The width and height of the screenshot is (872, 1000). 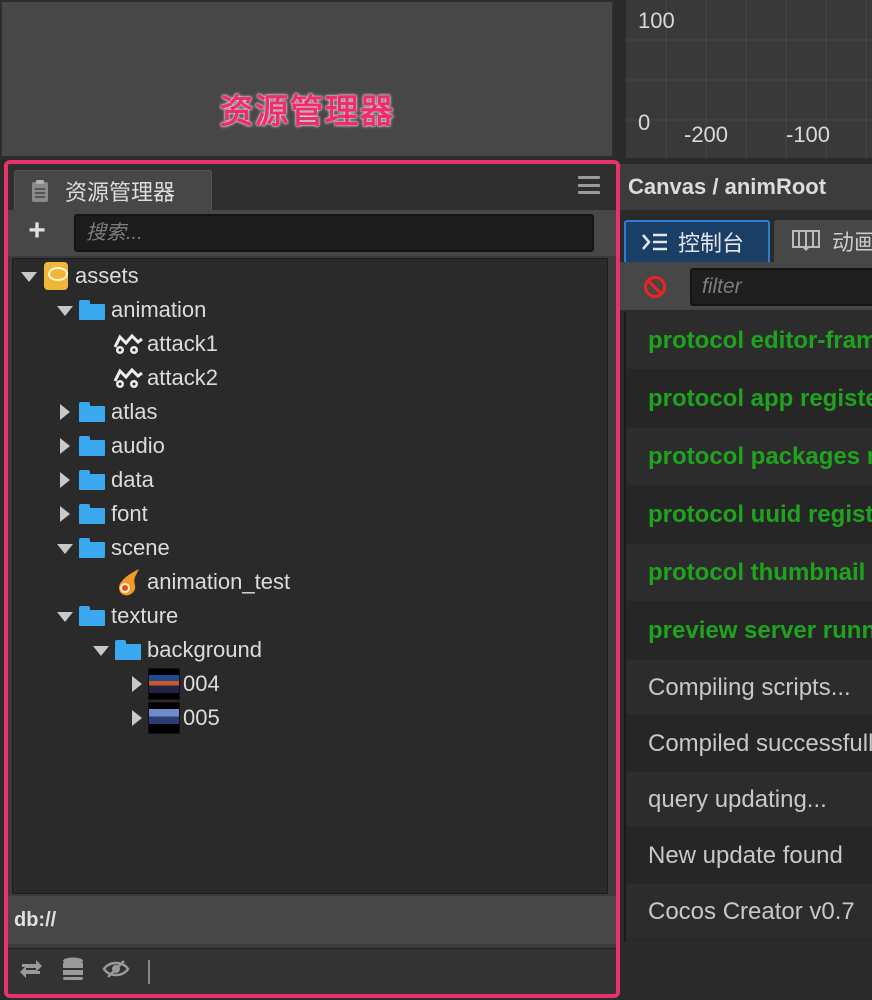 I want to click on tree-item-004: 004, so click(x=174, y=684).